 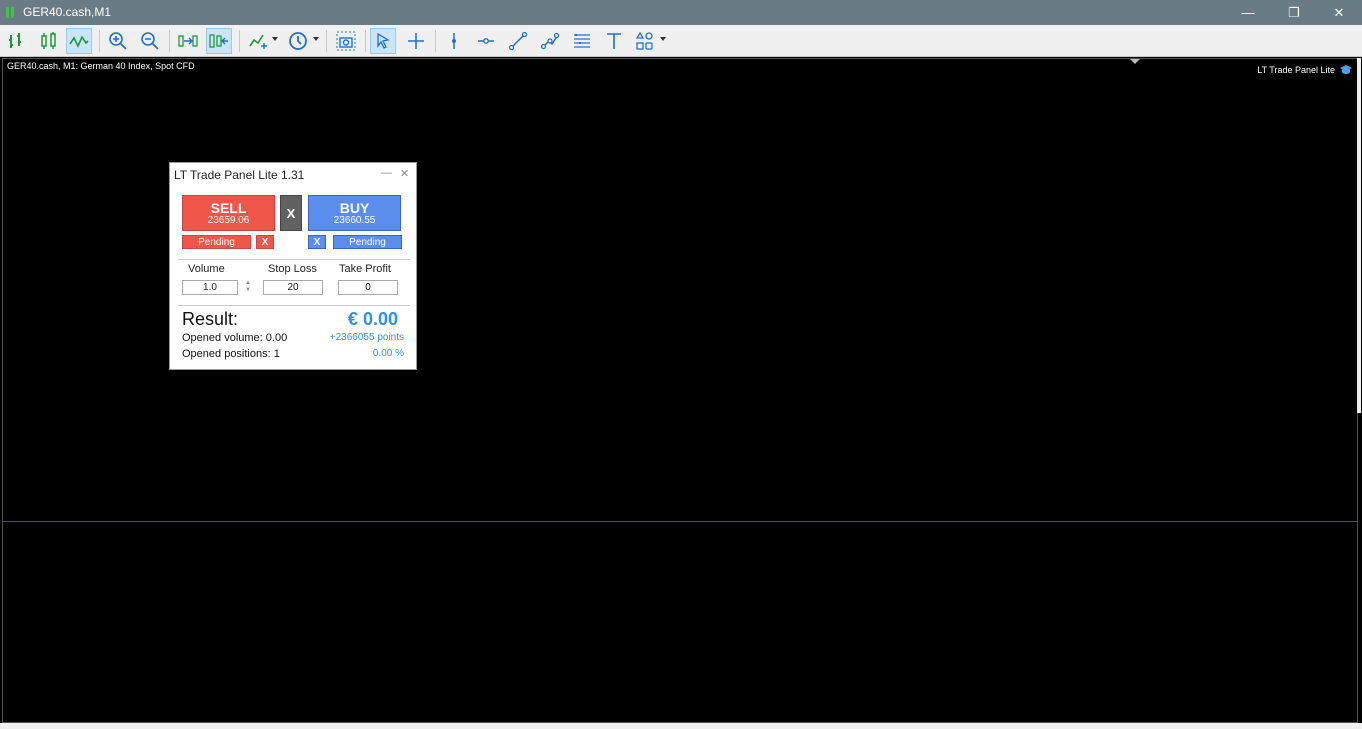 I want to click on pending-sell-button: Pending, so click(x=216, y=242).